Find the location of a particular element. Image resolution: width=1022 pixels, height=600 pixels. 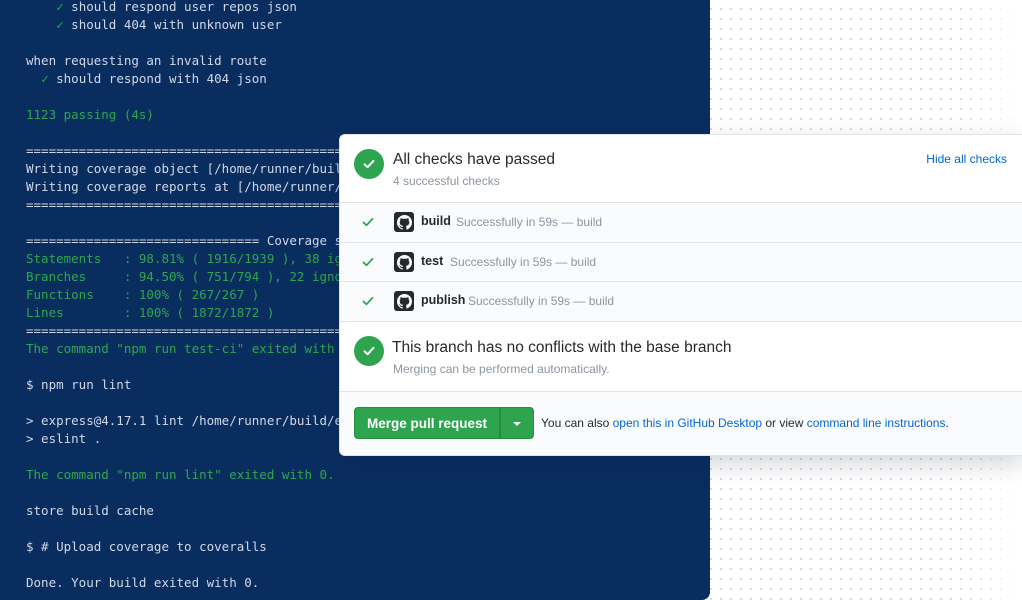

terminal-line: ✓ should respond user repos json is located at coordinates (176, 7).